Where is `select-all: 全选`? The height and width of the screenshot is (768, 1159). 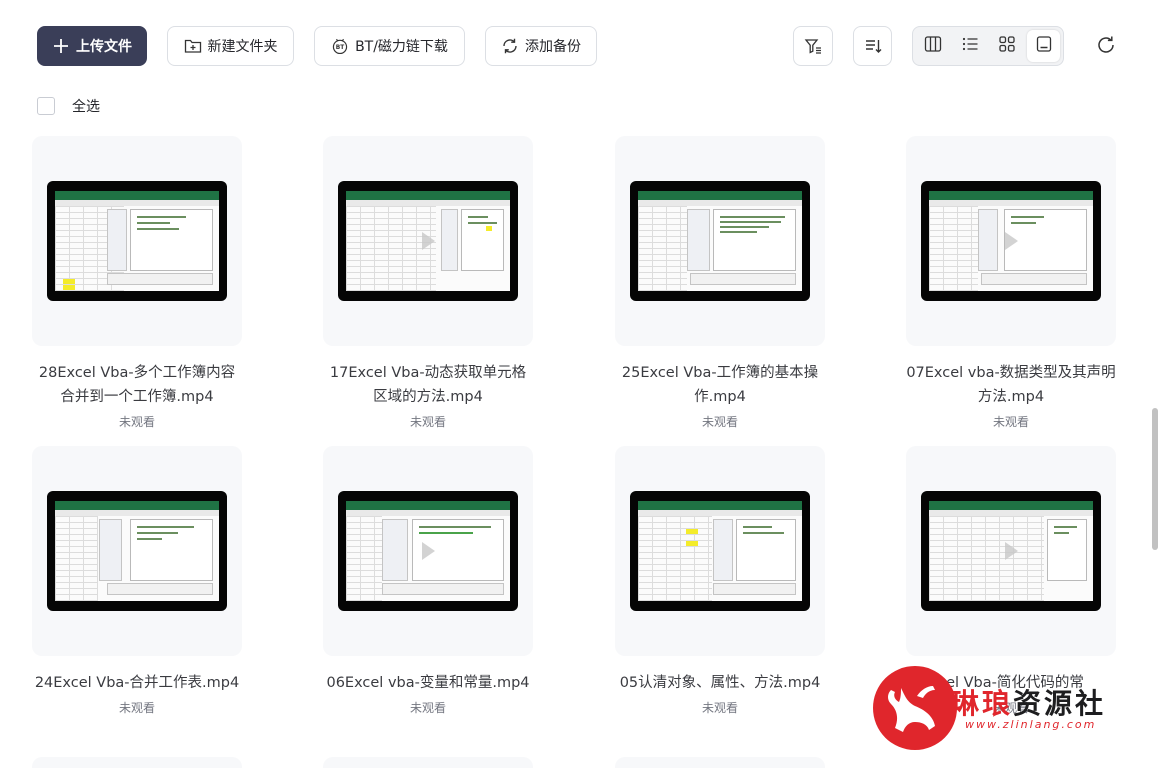 select-all: 全选 is located at coordinates (68, 106).